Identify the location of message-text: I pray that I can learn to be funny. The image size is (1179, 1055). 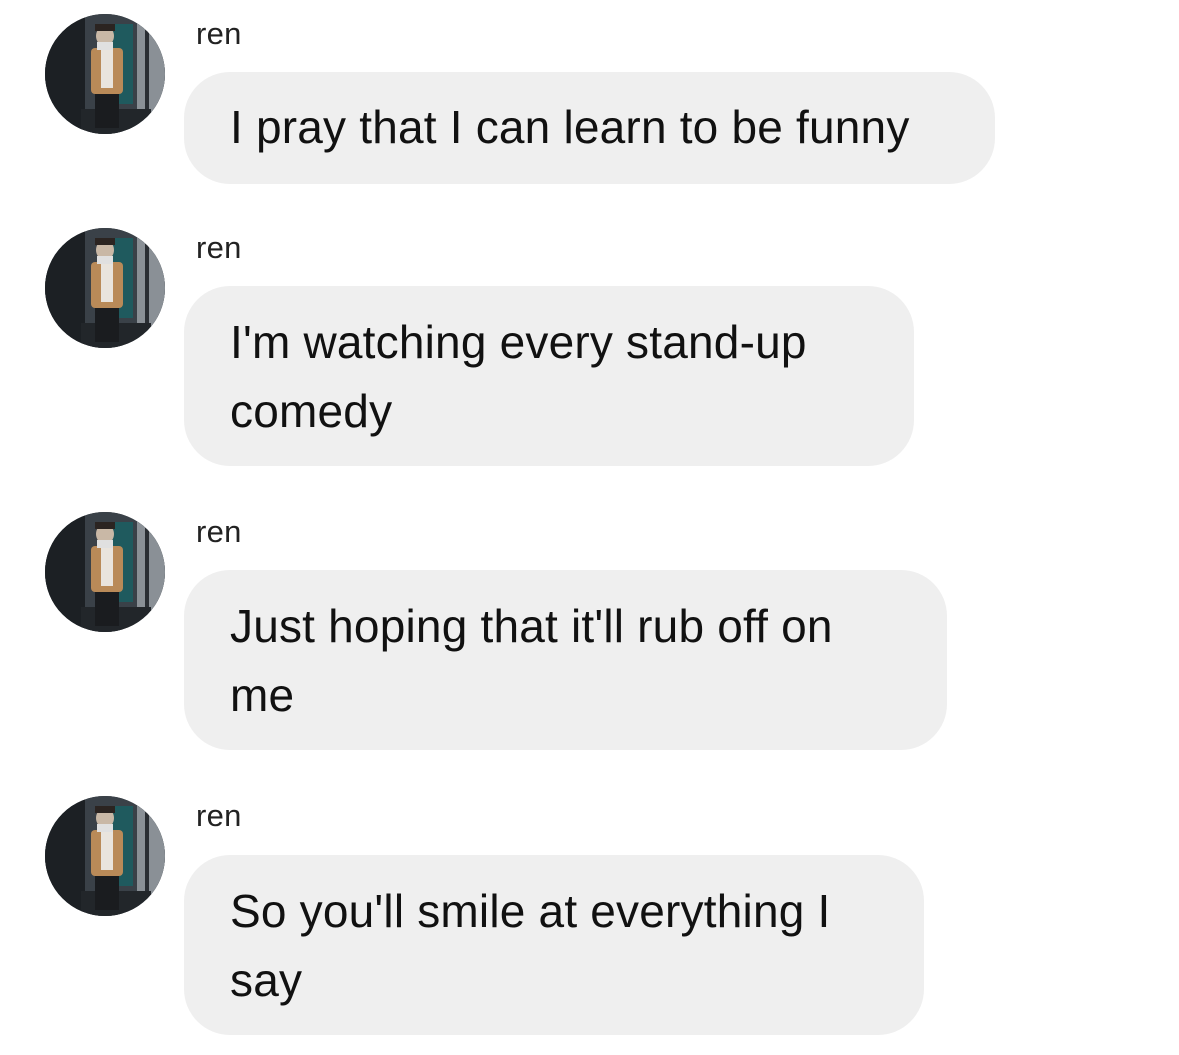
(570, 127).